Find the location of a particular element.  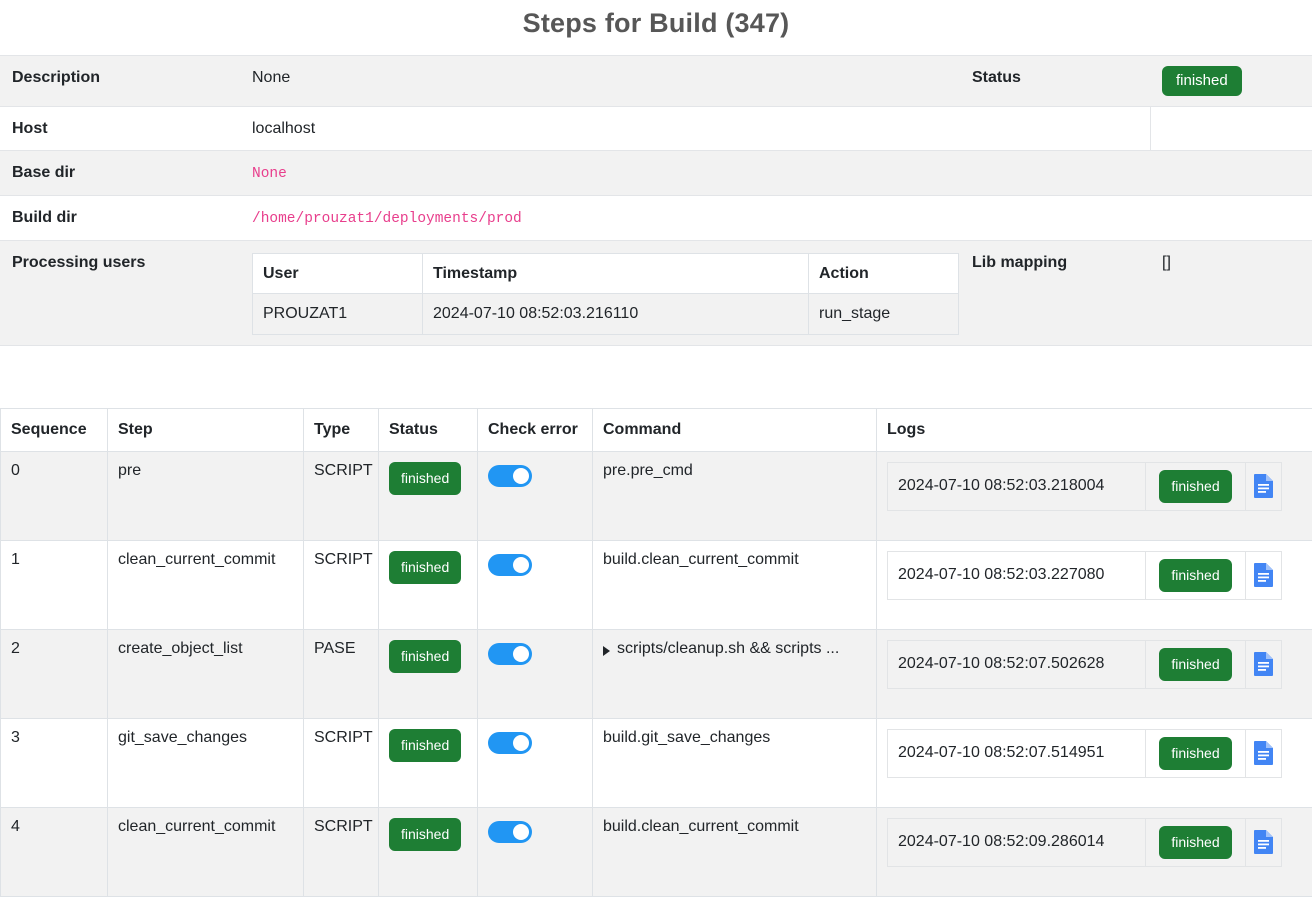

command-text: build.clean_current_commit is located at coordinates (701, 560).